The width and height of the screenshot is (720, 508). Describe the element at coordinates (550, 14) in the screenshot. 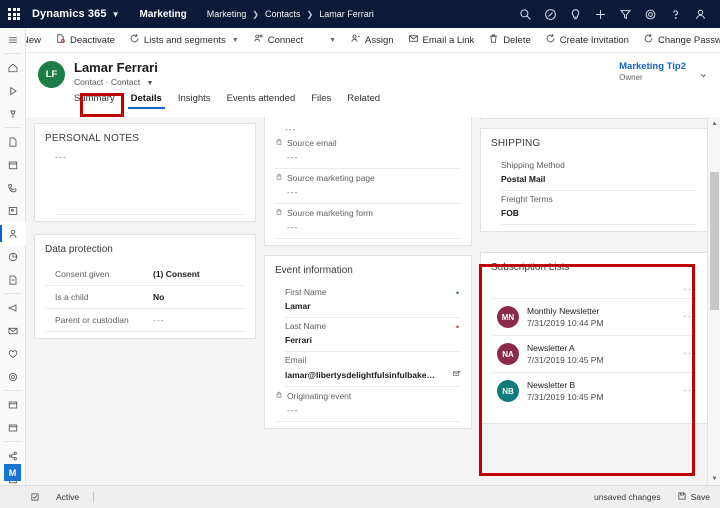

I see `assistant-icon` at that location.